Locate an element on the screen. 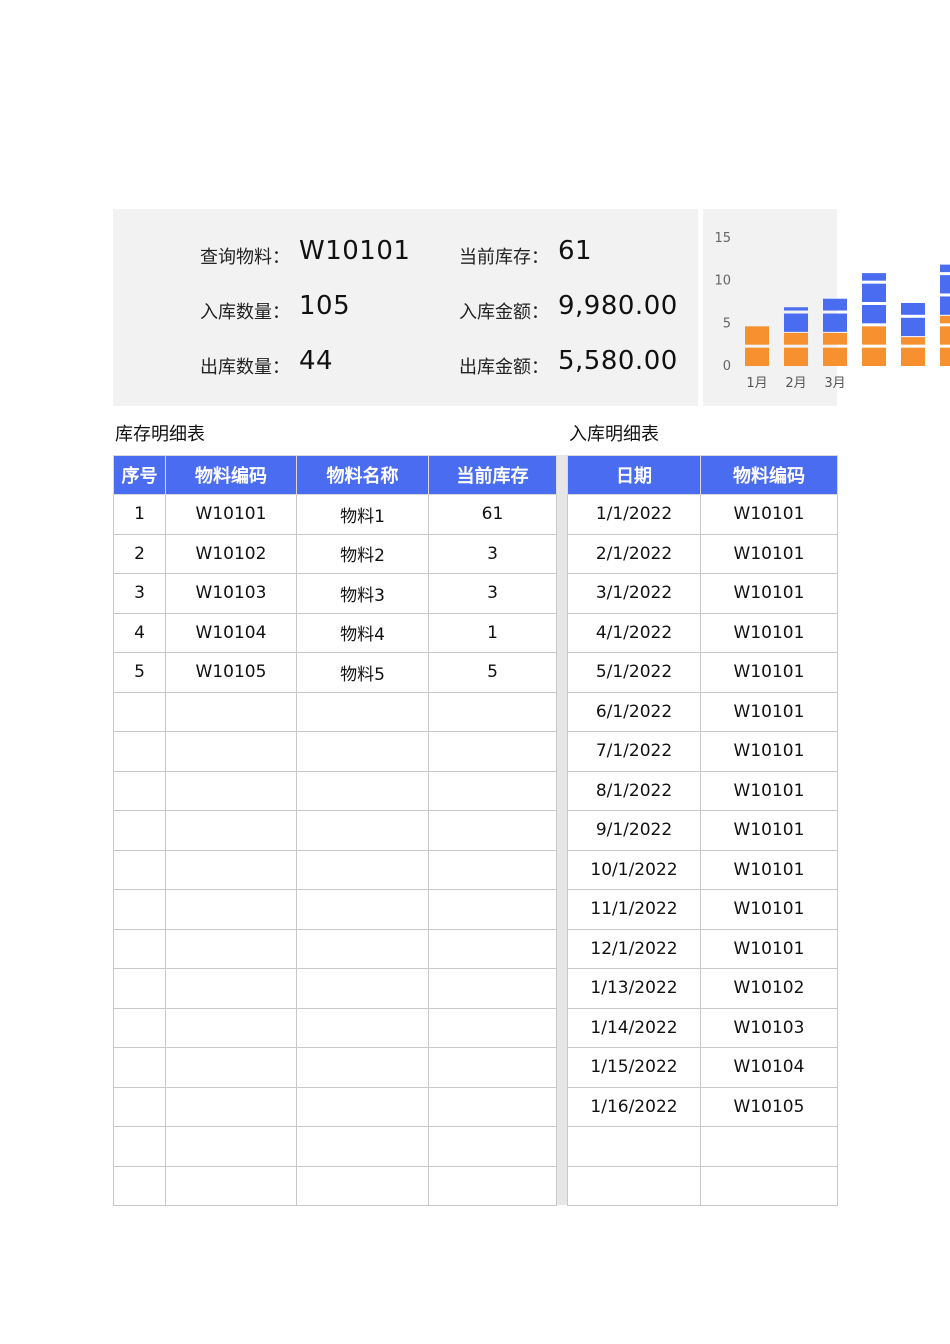 The height and width of the screenshot is (1344, 950). cell-date: 1/16/2022 is located at coordinates (634, 1106).